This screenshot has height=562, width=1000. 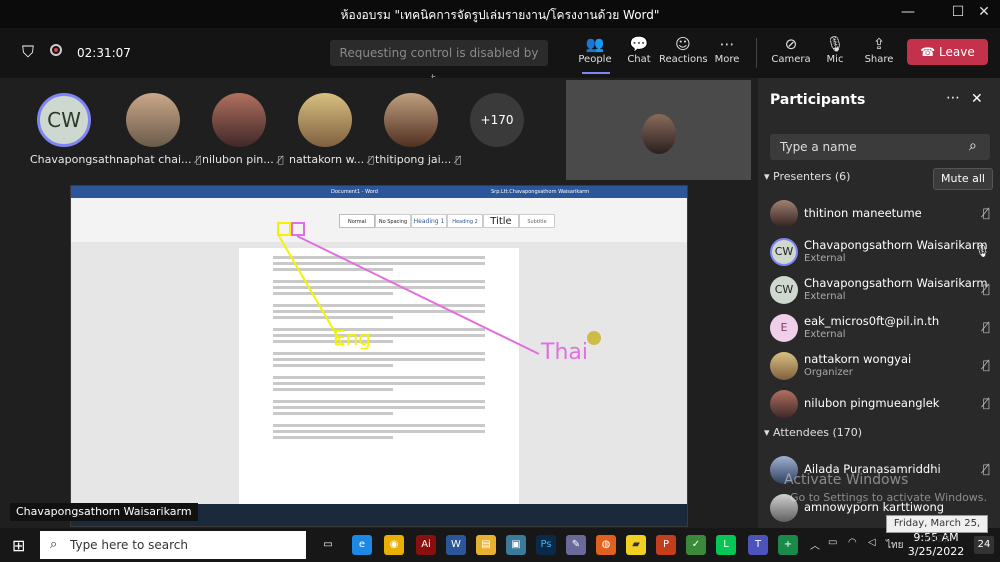 I want to click on people-active-indicator, so click(x=596, y=73).